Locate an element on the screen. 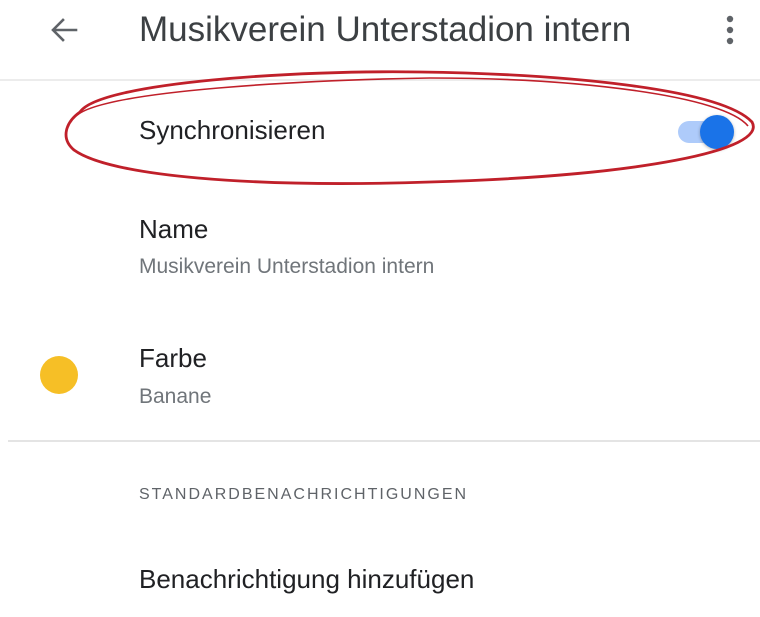 The image size is (760, 617). color-value: Banane is located at coordinates (175, 396).